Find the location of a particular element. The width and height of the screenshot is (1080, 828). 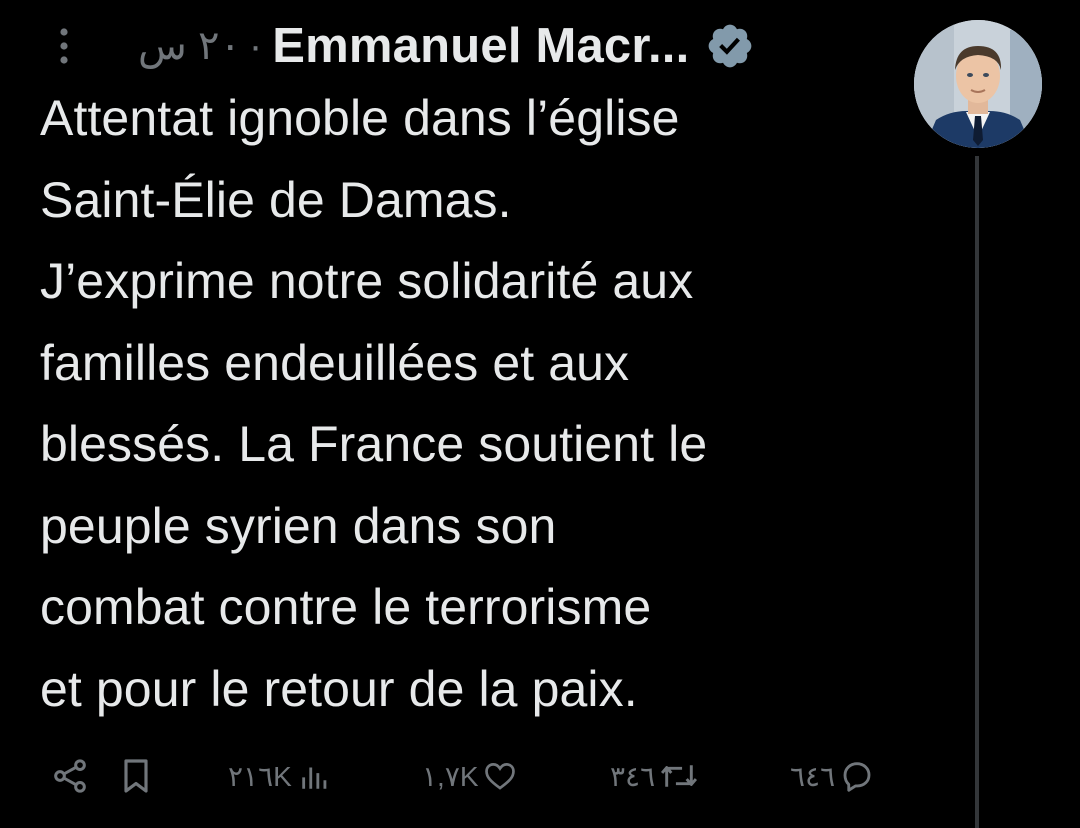

reply-button: ٦٤٦ is located at coordinates (832, 776).